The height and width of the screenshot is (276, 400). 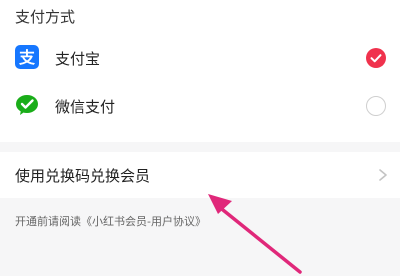 What do you see at coordinates (85, 107) in the screenshot?
I see `wechat-pay-label: 微信支付` at bounding box center [85, 107].